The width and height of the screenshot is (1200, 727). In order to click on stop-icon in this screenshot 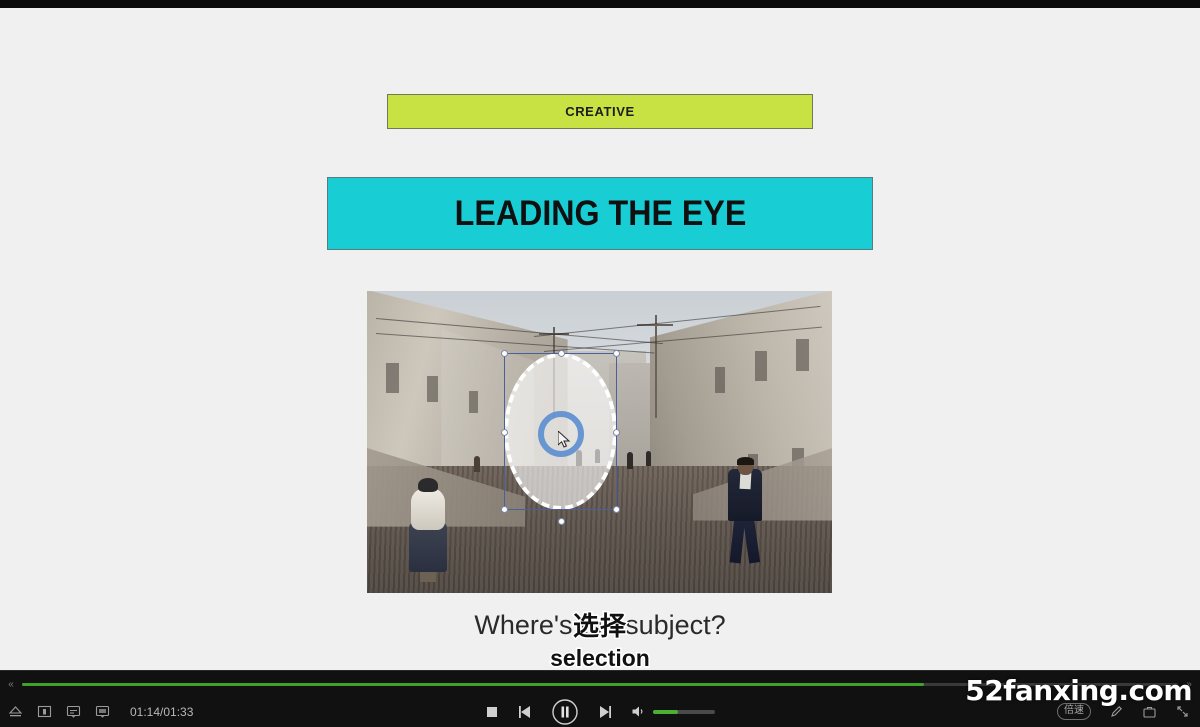, I will do `click(492, 712)`.